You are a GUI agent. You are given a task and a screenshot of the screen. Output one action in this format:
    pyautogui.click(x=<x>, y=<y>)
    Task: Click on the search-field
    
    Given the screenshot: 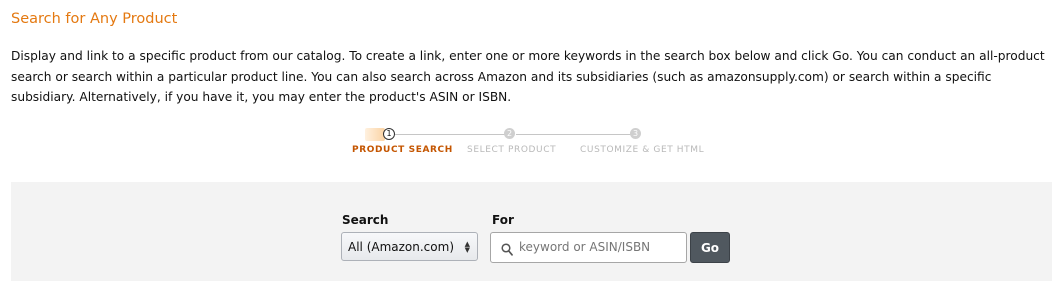 What is the action you would take?
    pyautogui.click(x=588, y=247)
    